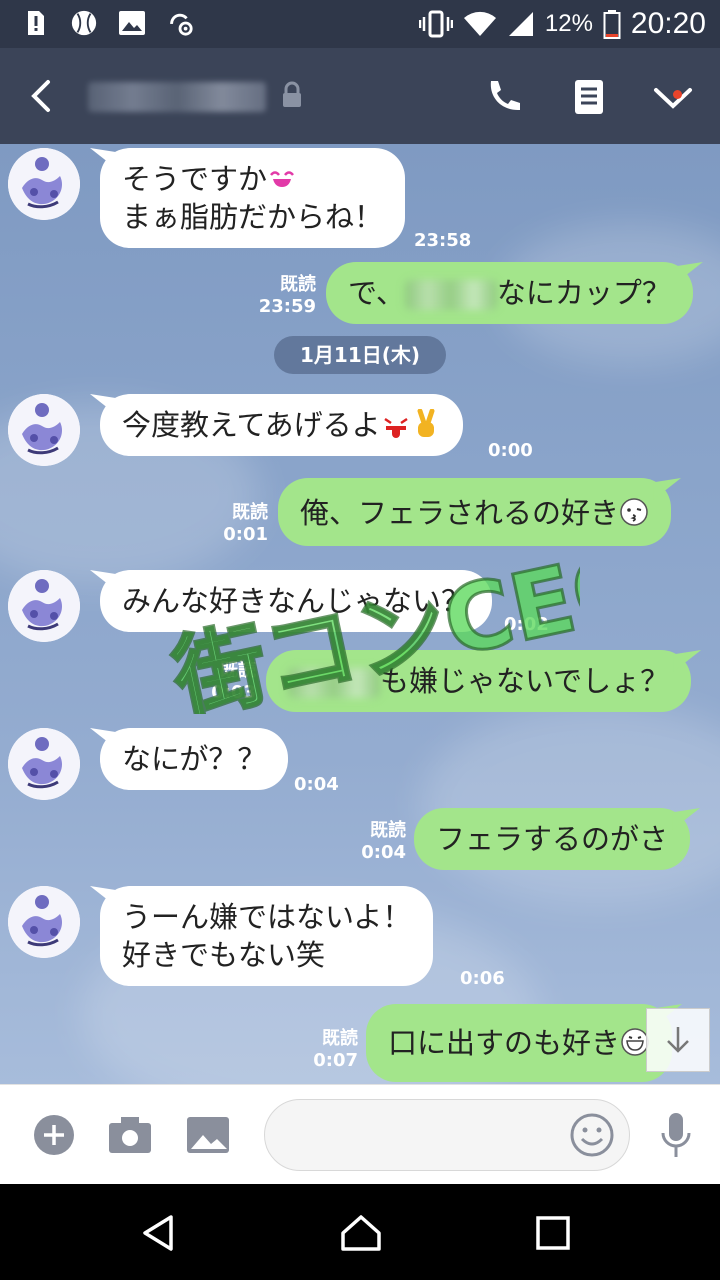 This screenshot has width=720, height=1280. I want to click on arrow-down-icon, so click(678, 1040).